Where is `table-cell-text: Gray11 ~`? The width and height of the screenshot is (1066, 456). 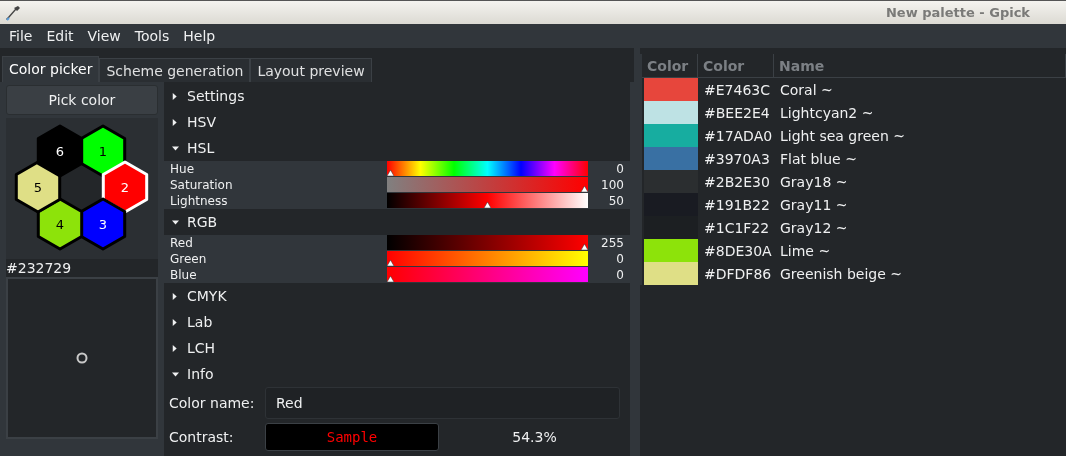
table-cell-text: Gray11 ~ is located at coordinates (814, 205).